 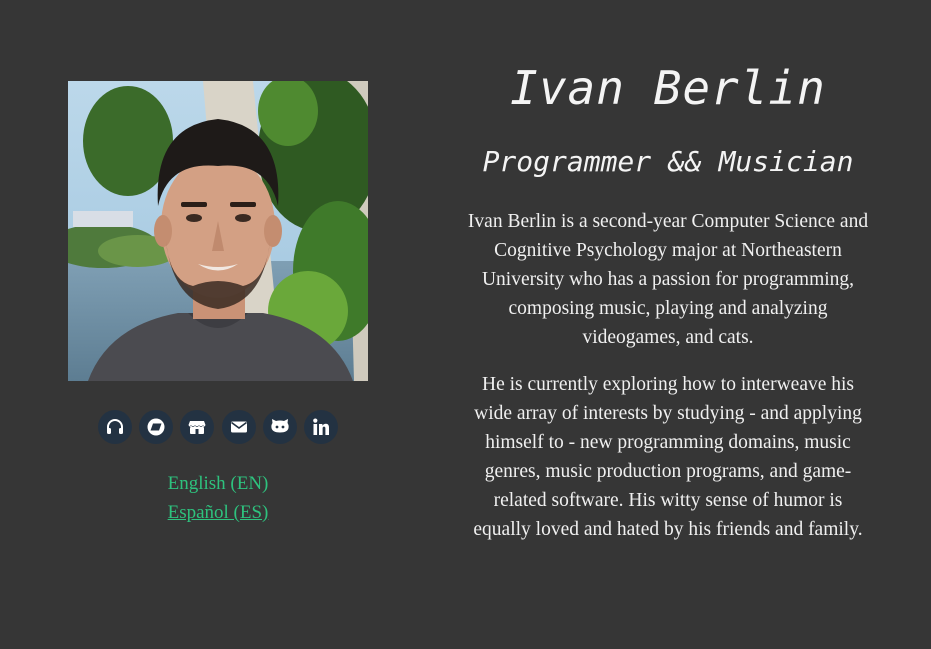 I want to click on social-link-bandcamp, so click(x=156, y=427).